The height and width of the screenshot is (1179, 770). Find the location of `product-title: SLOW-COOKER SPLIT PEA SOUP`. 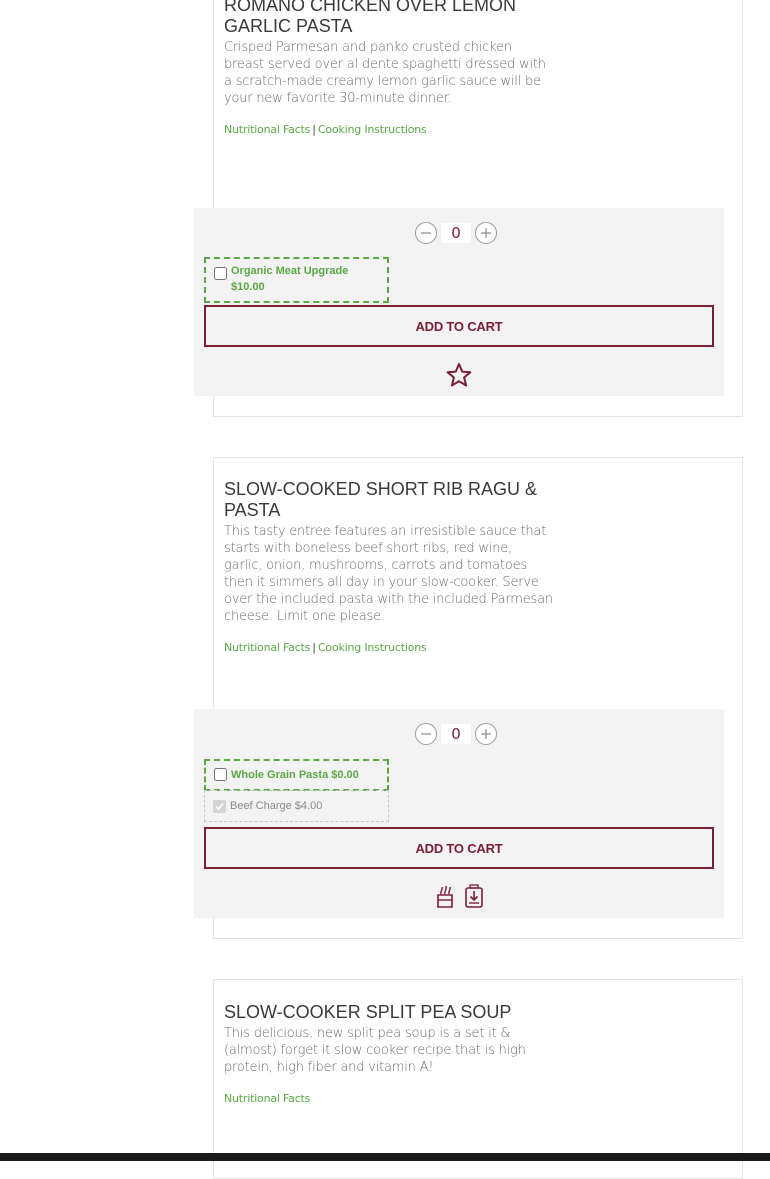

product-title: SLOW-COOKER SPLIT PEA SOUP is located at coordinates (368, 1012).